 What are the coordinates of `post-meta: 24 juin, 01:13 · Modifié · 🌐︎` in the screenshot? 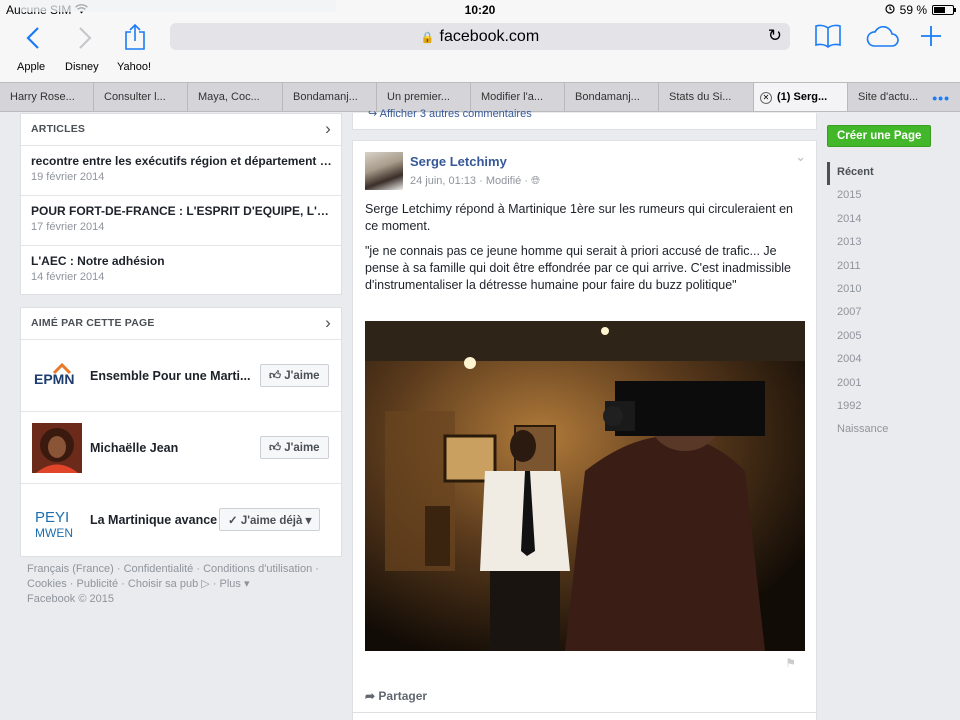 It's located at (475, 181).